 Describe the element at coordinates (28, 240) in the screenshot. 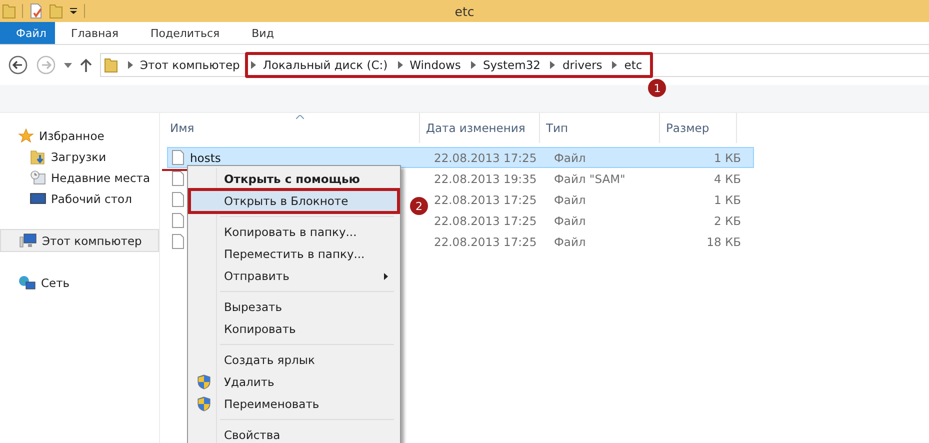

I see `computer-icon` at that location.